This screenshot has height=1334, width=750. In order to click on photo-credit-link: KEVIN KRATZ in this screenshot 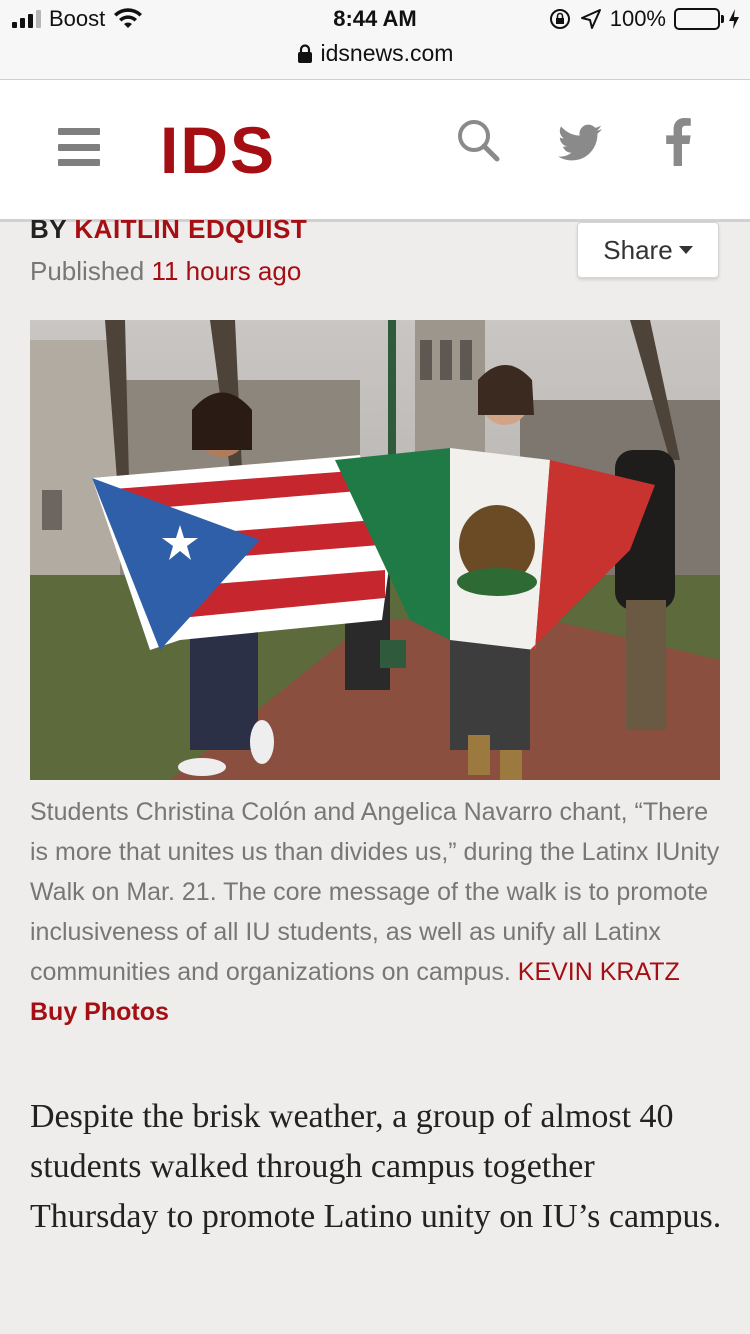, I will do `click(599, 972)`.